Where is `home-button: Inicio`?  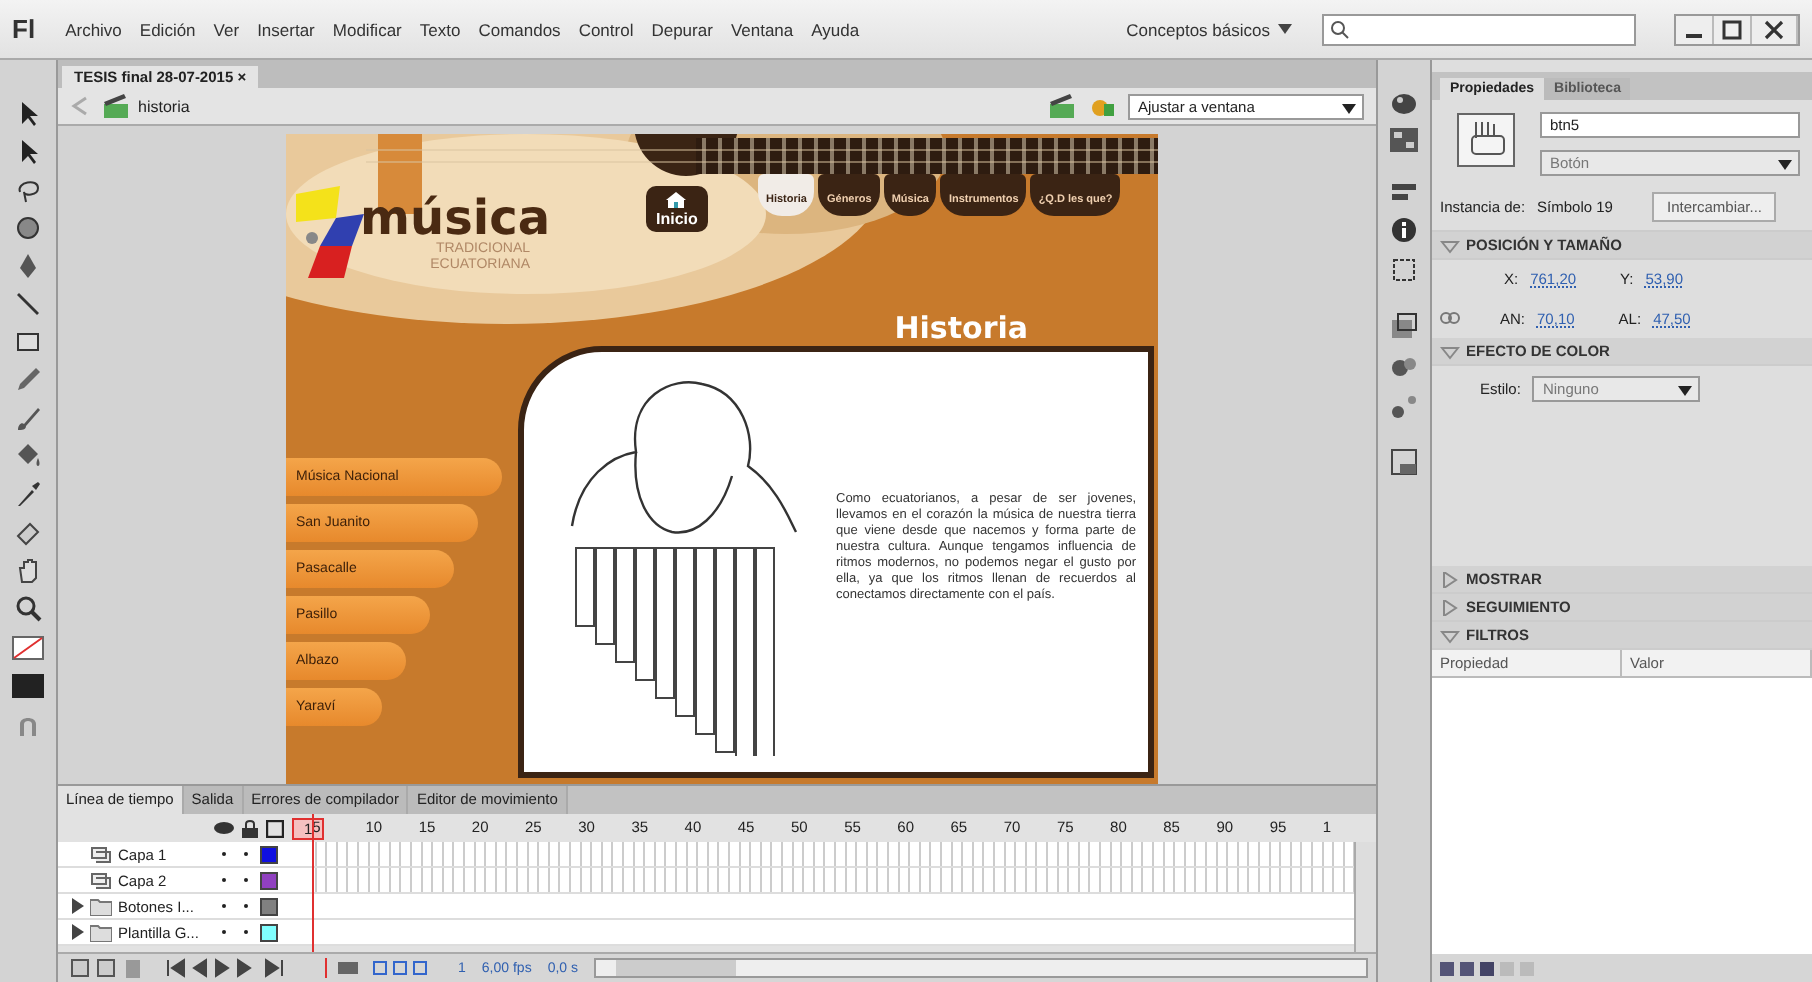
home-button: Inicio is located at coordinates (677, 209).